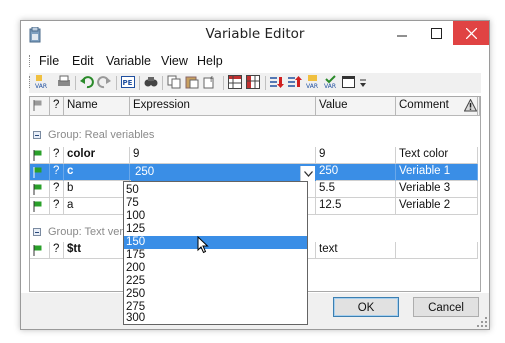 Image resolution: width=505 pixels, height=343 pixels. What do you see at coordinates (128, 61) in the screenshot?
I see `menu-variable: Variable` at bounding box center [128, 61].